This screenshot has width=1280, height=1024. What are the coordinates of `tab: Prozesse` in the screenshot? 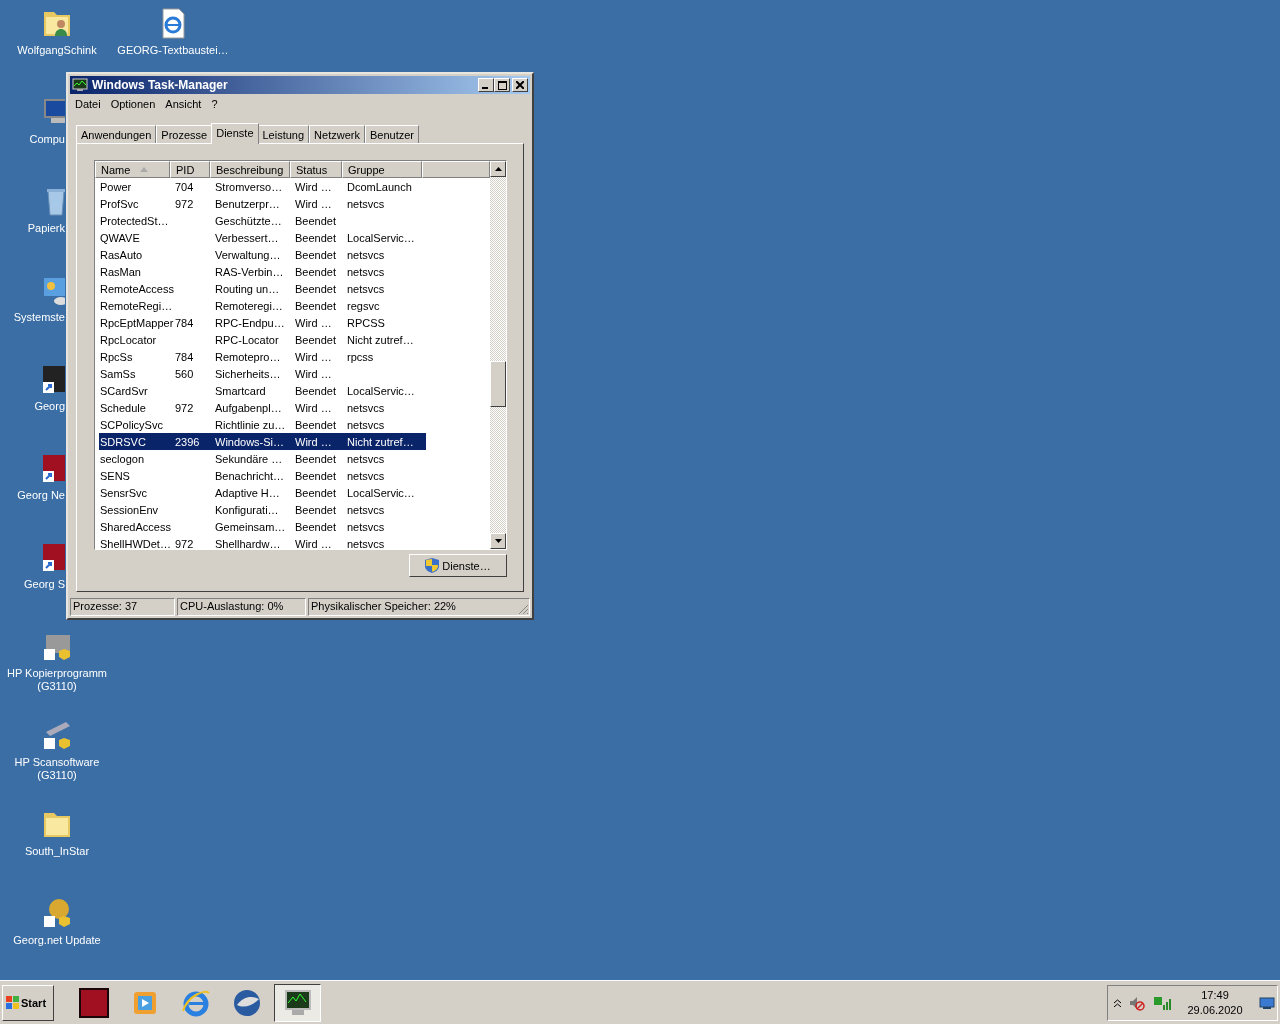 It's located at (184, 134).